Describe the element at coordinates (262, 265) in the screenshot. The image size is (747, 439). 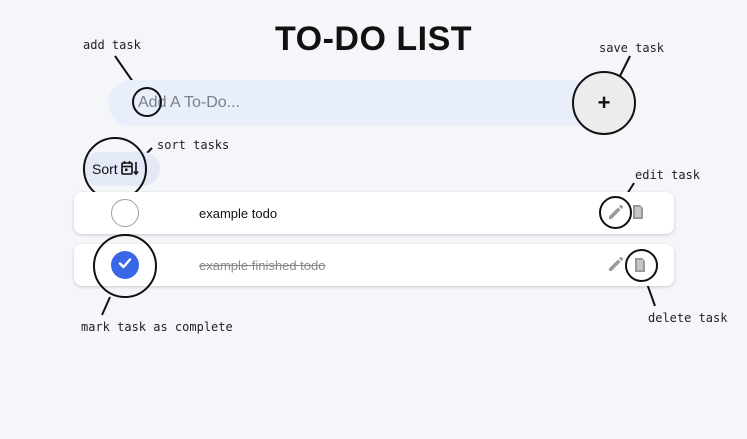
I see `todo-text: example finished todo` at that location.